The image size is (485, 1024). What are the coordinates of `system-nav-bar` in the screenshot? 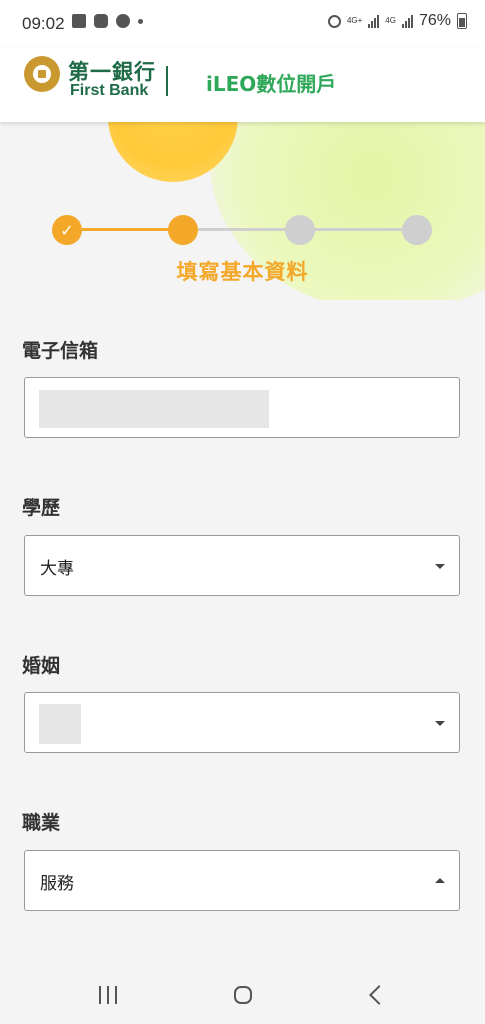 It's located at (242, 995).